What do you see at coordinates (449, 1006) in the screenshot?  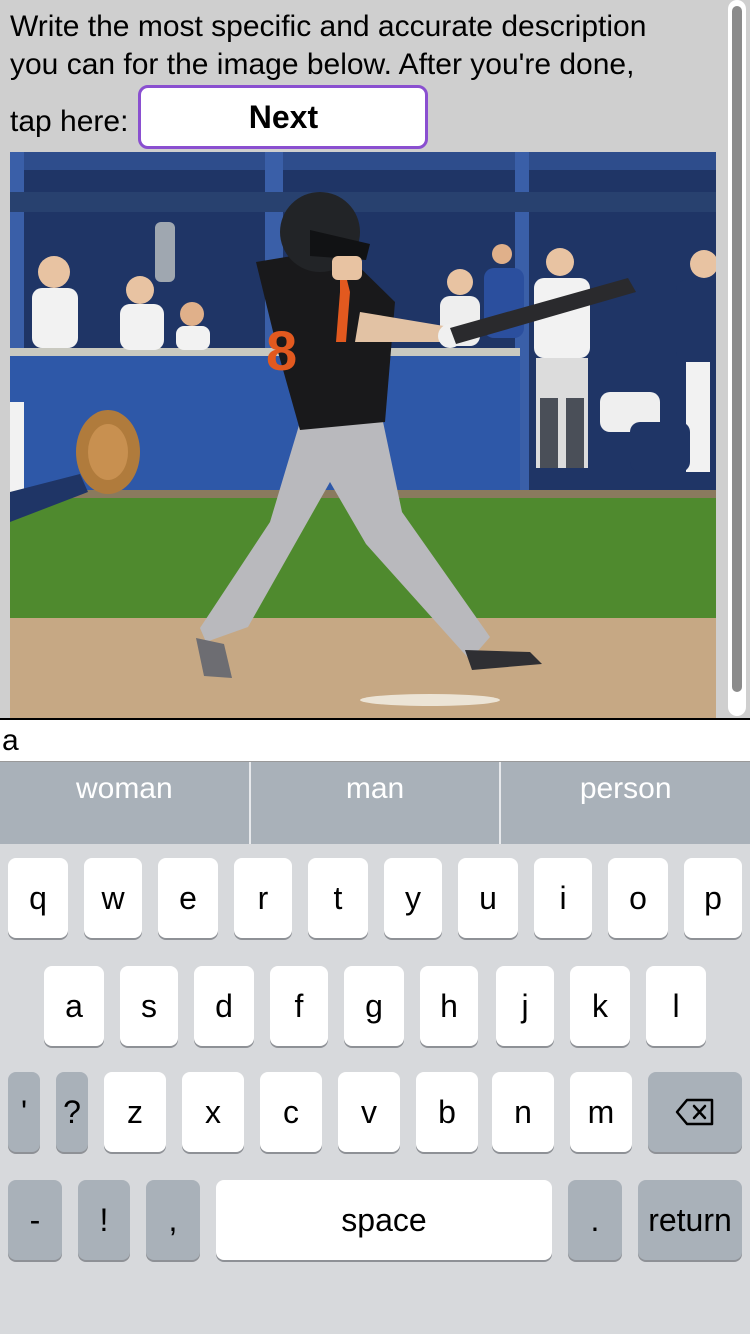 I see `key-h: h` at bounding box center [449, 1006].